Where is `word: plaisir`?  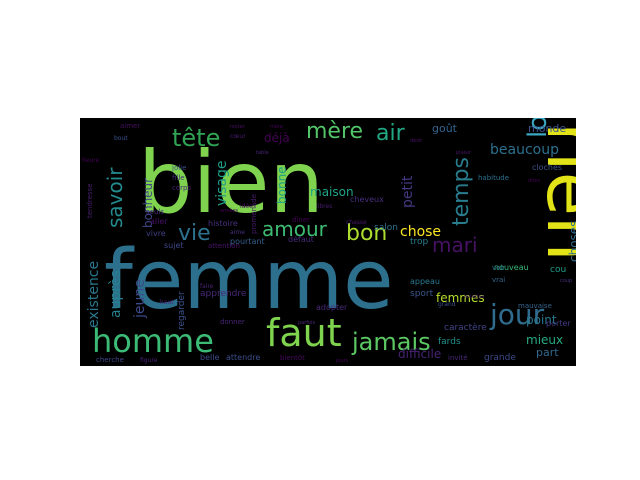
word: plaisir is located at coordinates (464, 153).